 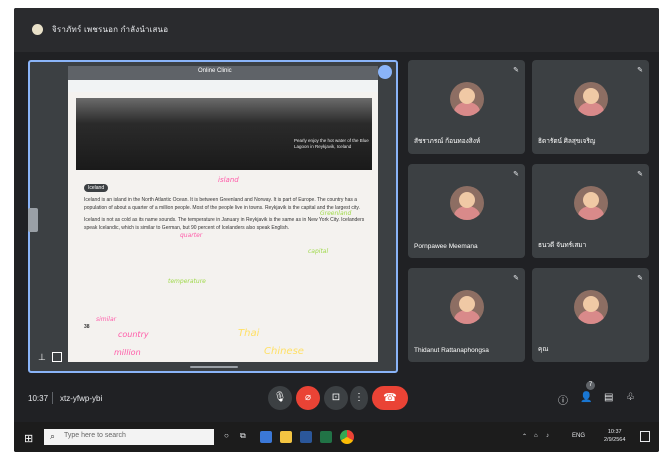 I want to click on annotation: country, so click(x=133, y=334).